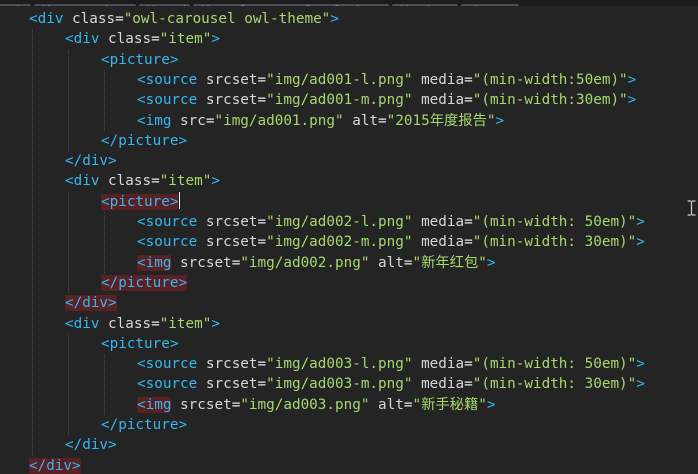  Describe the element at coordinates (180, 200) in the screenshot. I see `text-cursor` at that location.